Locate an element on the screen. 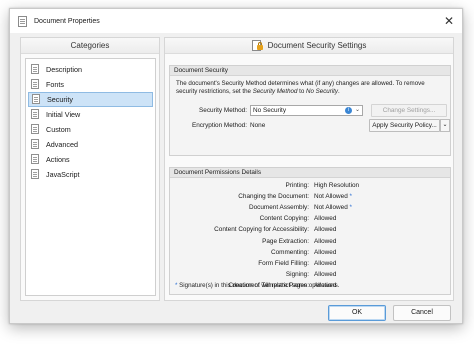 The height and width of the screenshot is (347, 474). category-item-initial-view: Initial View is located at coordinates (90, 114).